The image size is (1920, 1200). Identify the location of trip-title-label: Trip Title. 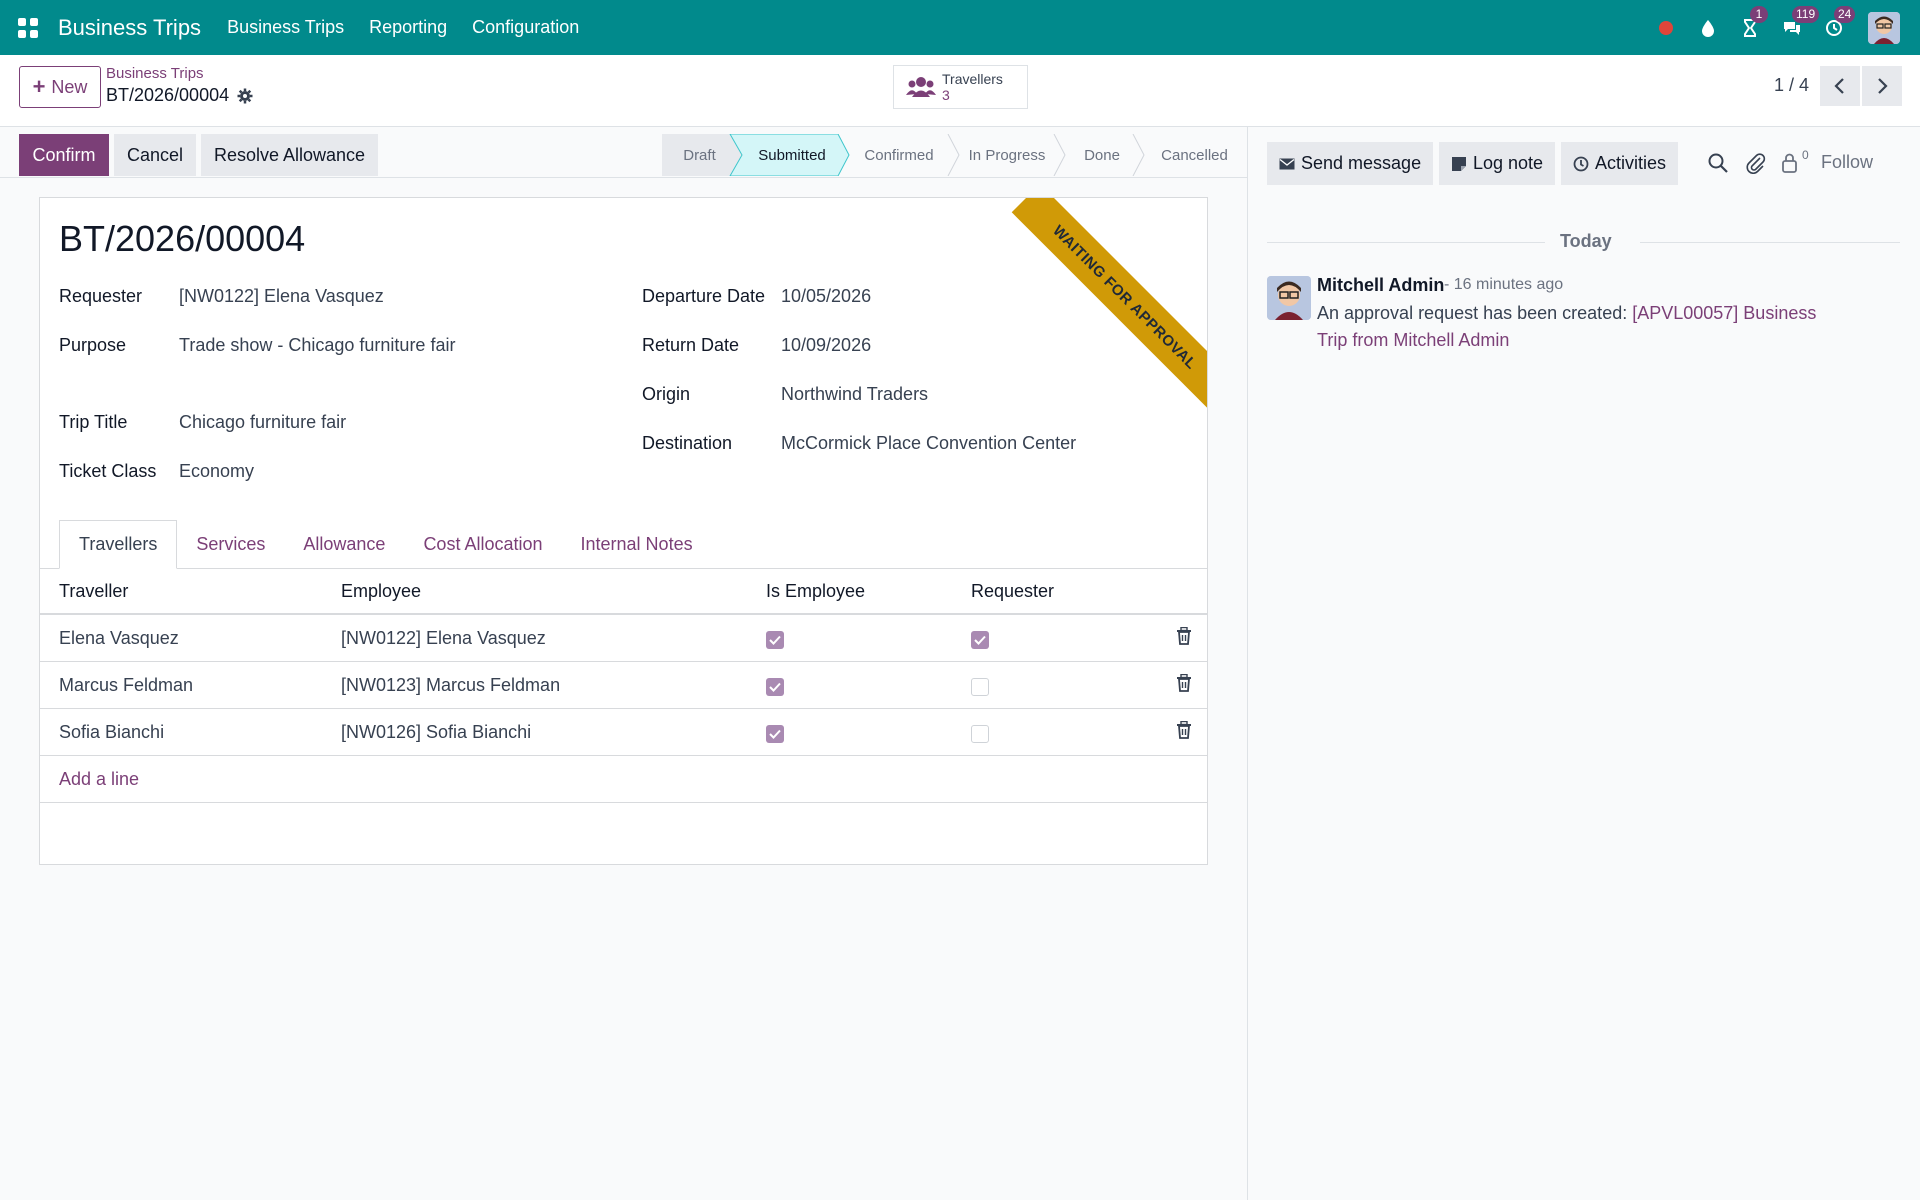
(93, 422).